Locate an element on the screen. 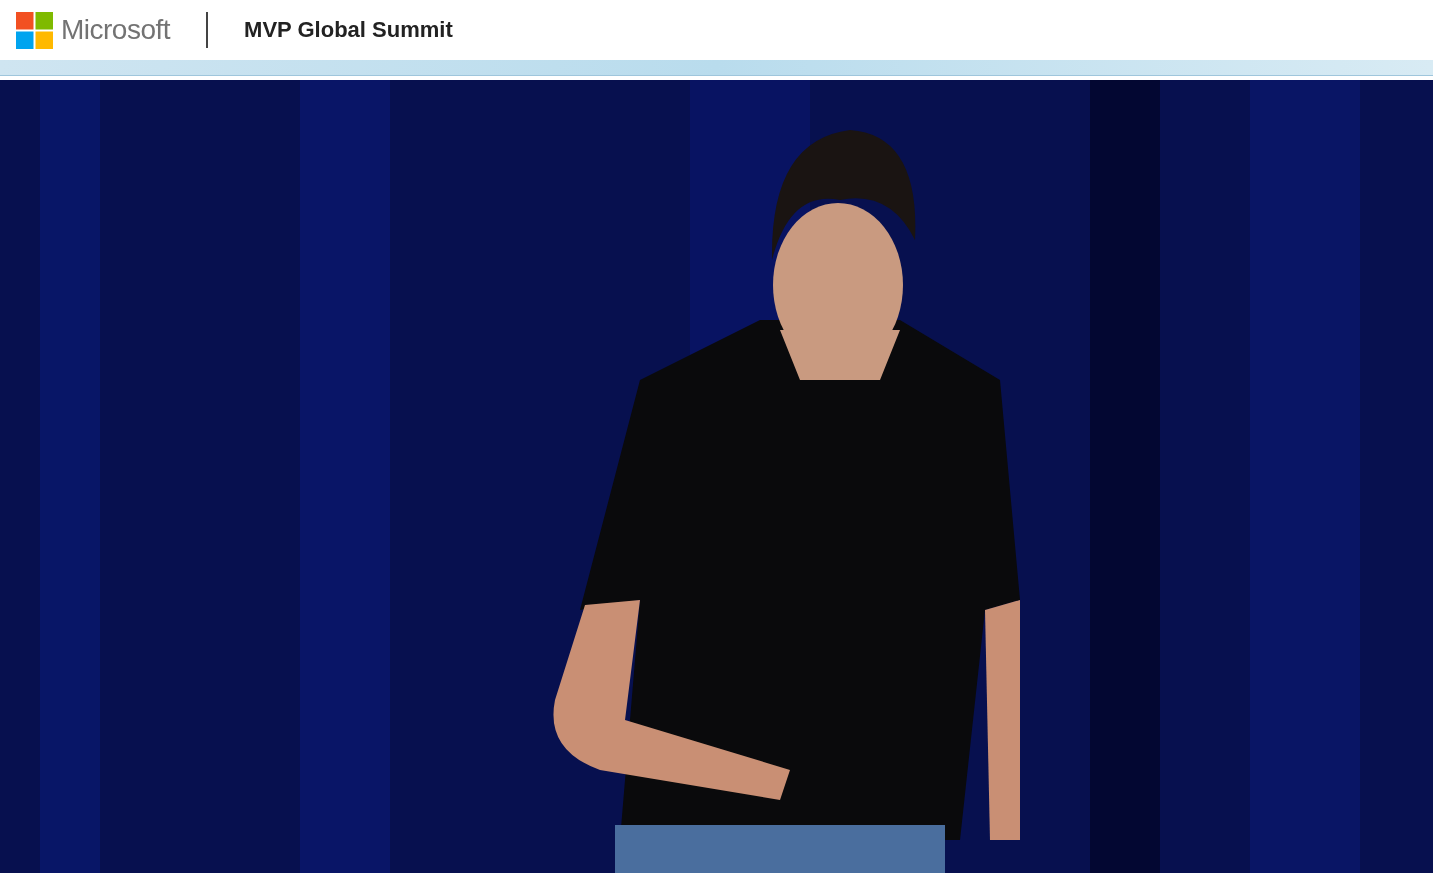  event-title: MVP Global Summit is located at coordinates (348, 30).